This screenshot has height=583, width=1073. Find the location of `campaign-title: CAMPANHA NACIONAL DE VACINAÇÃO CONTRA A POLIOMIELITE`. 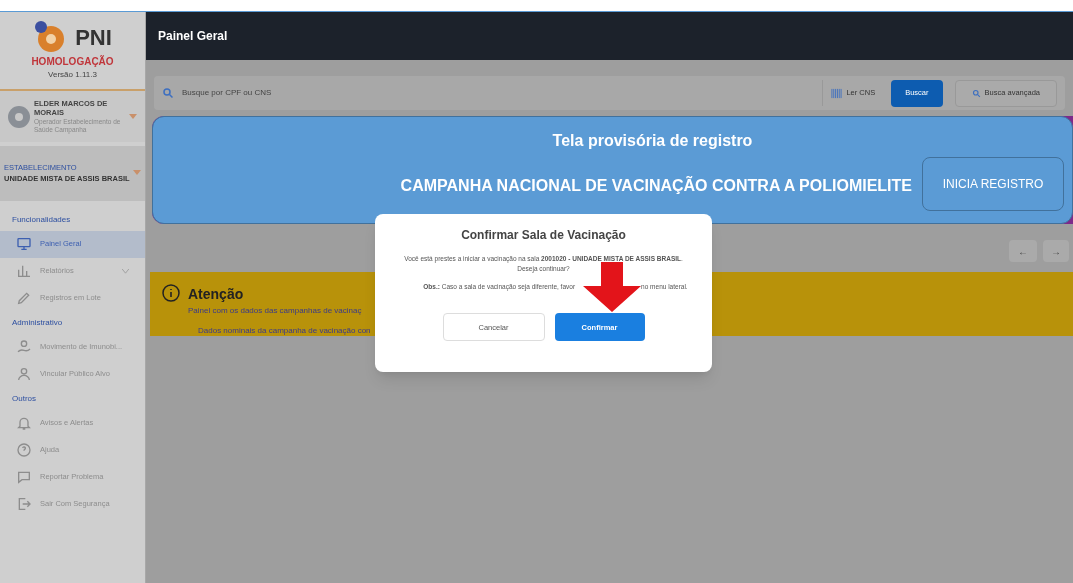

campaign-title: CAMPANHA NACIONAL DE VACINAÇÃO CONTRA A POLIOMIELITE is located at coordinates (656, 185).